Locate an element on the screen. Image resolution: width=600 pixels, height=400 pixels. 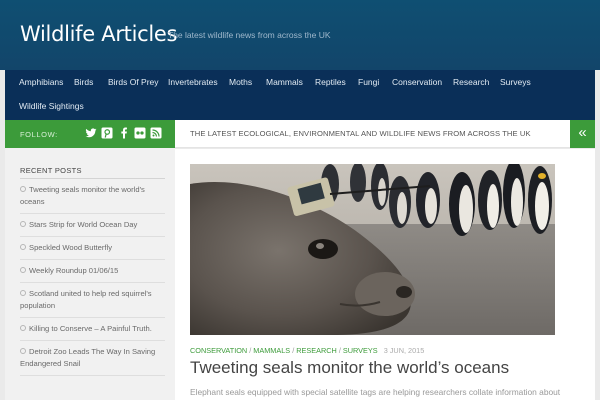
facebook-icon is located at coordinates (123, 133).